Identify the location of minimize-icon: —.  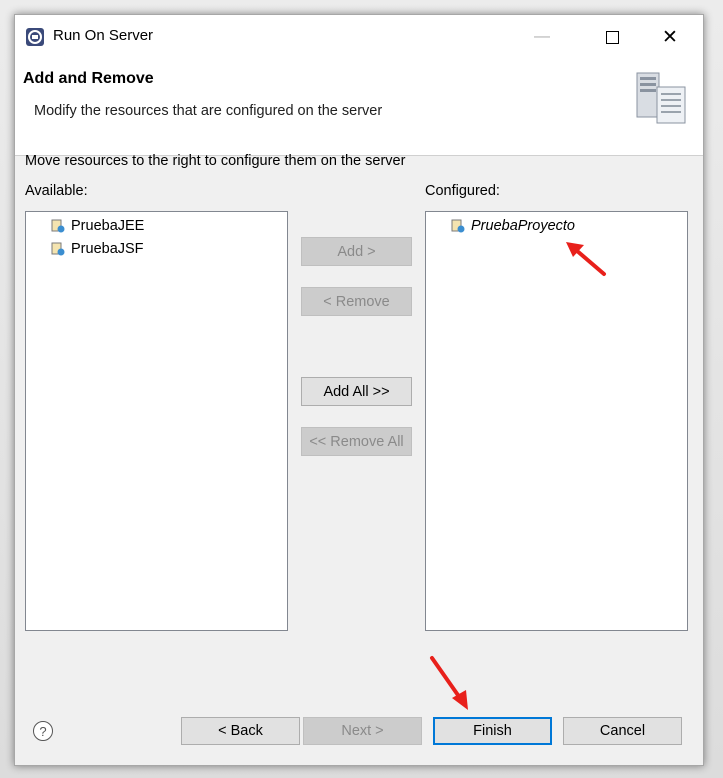
(542, 36).